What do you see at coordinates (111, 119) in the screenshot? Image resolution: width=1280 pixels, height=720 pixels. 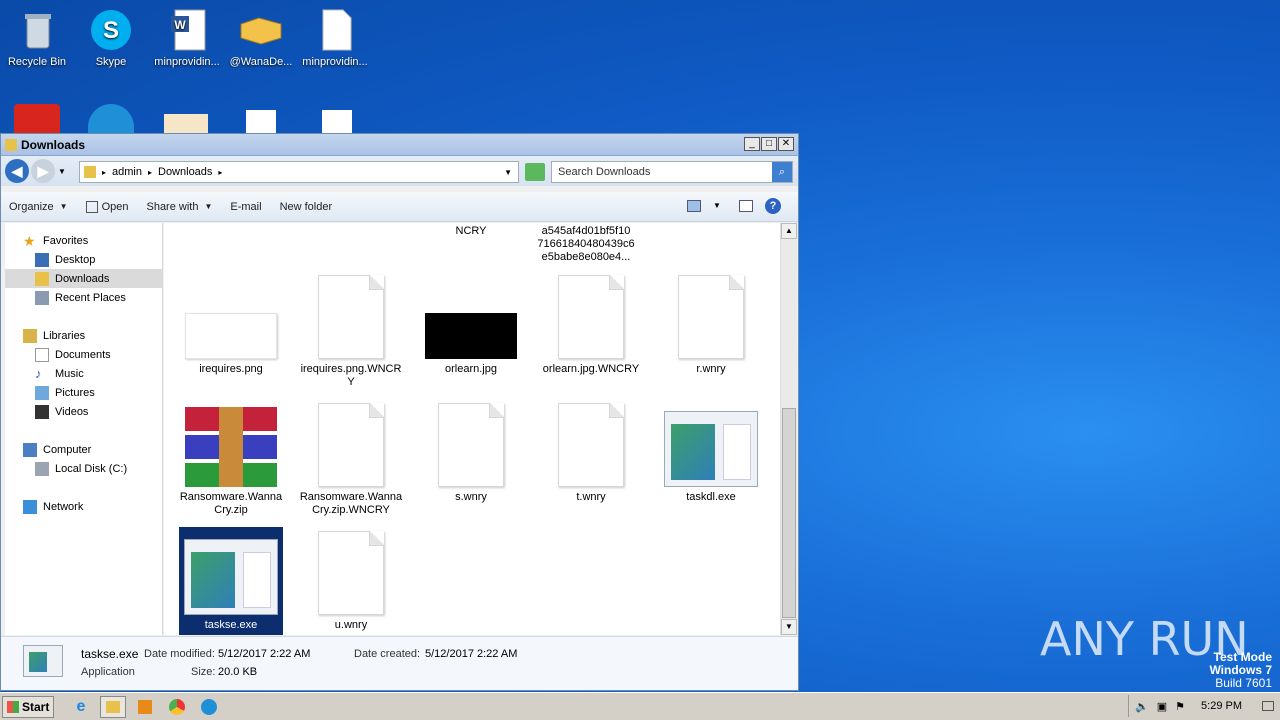 I see `edge-icon` at bounding box center [111, 119].